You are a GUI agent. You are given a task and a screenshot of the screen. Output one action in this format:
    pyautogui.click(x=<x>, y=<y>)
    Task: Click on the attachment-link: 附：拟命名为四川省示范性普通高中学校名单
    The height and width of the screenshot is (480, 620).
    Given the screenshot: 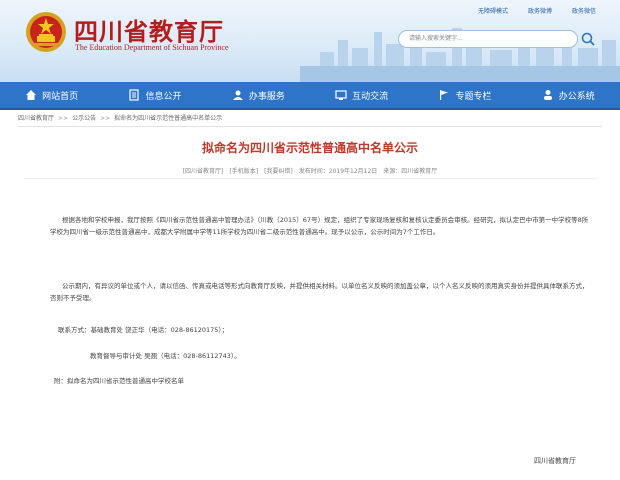 What is the action you would take?
    pyautogui.click(x=319, y=382)
    